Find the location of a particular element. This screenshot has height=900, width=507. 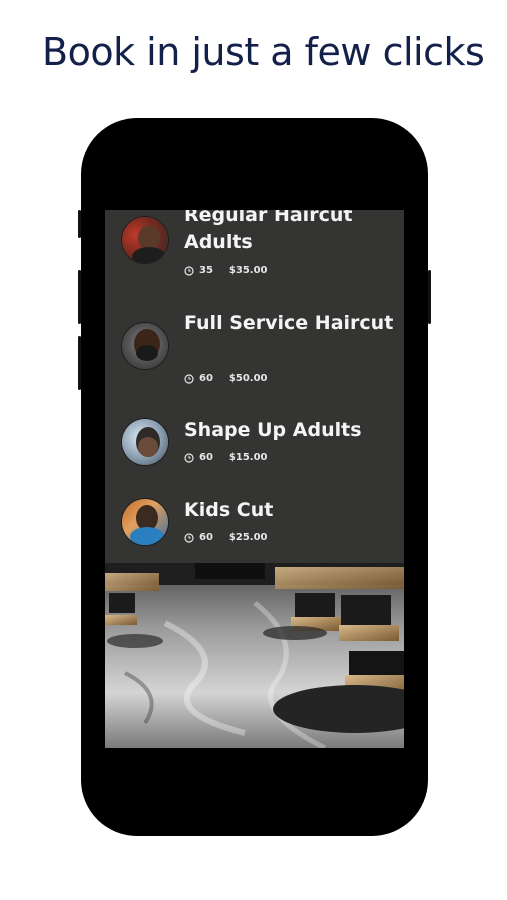

side-button-volume-down is located at coordinates (79, 363).